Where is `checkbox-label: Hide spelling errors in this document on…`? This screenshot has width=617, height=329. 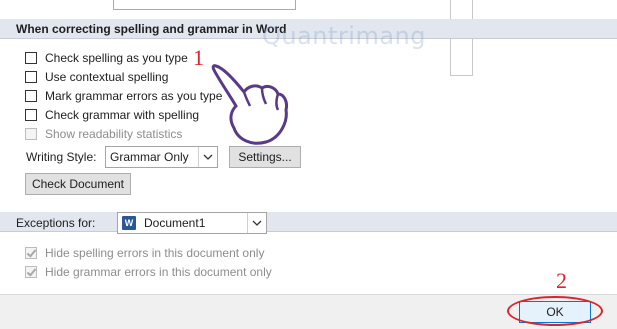 checkbox-label: Hide spelling errors in this document on… is located at coordinates (155, 253).